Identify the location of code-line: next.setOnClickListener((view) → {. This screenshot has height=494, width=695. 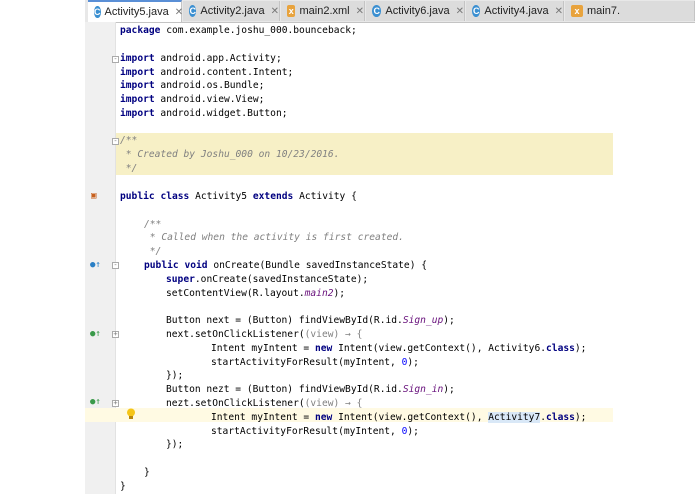
(264, 335).